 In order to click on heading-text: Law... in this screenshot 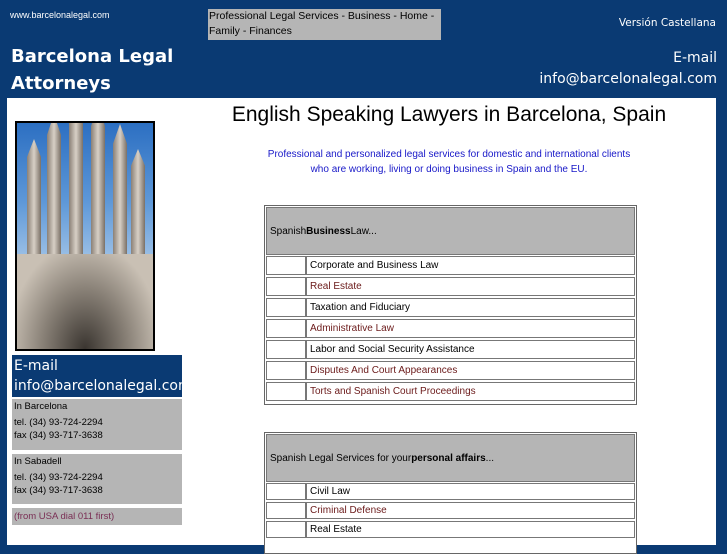, I will do `click(363, 231)`.